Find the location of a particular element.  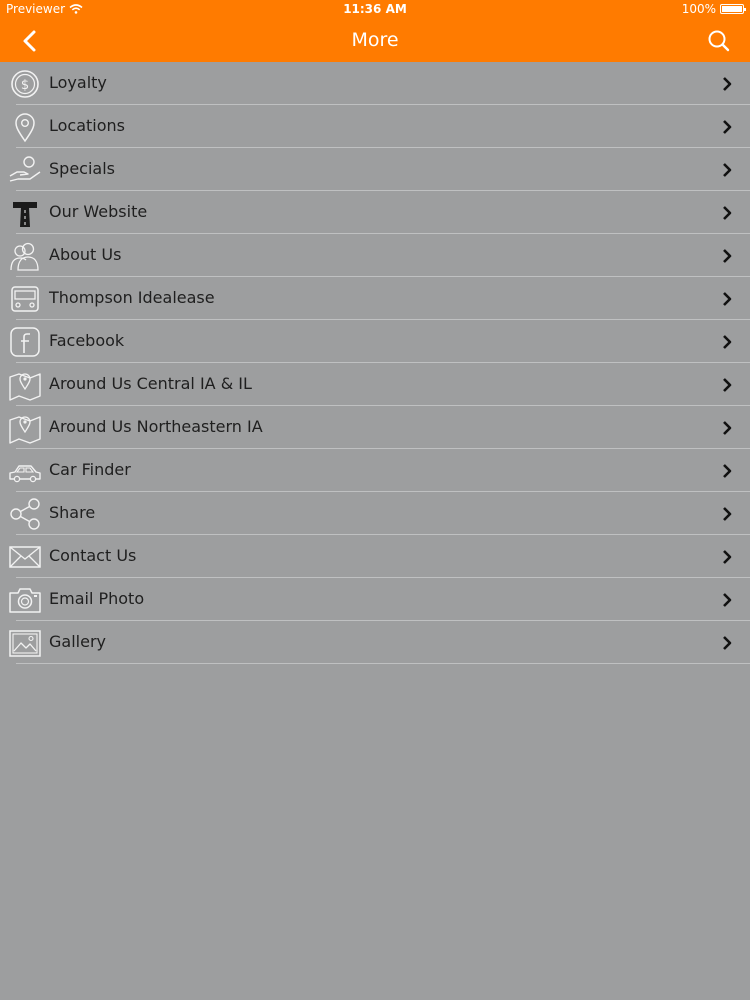

battery-percent: 100% is located at coordinates (698, 9).